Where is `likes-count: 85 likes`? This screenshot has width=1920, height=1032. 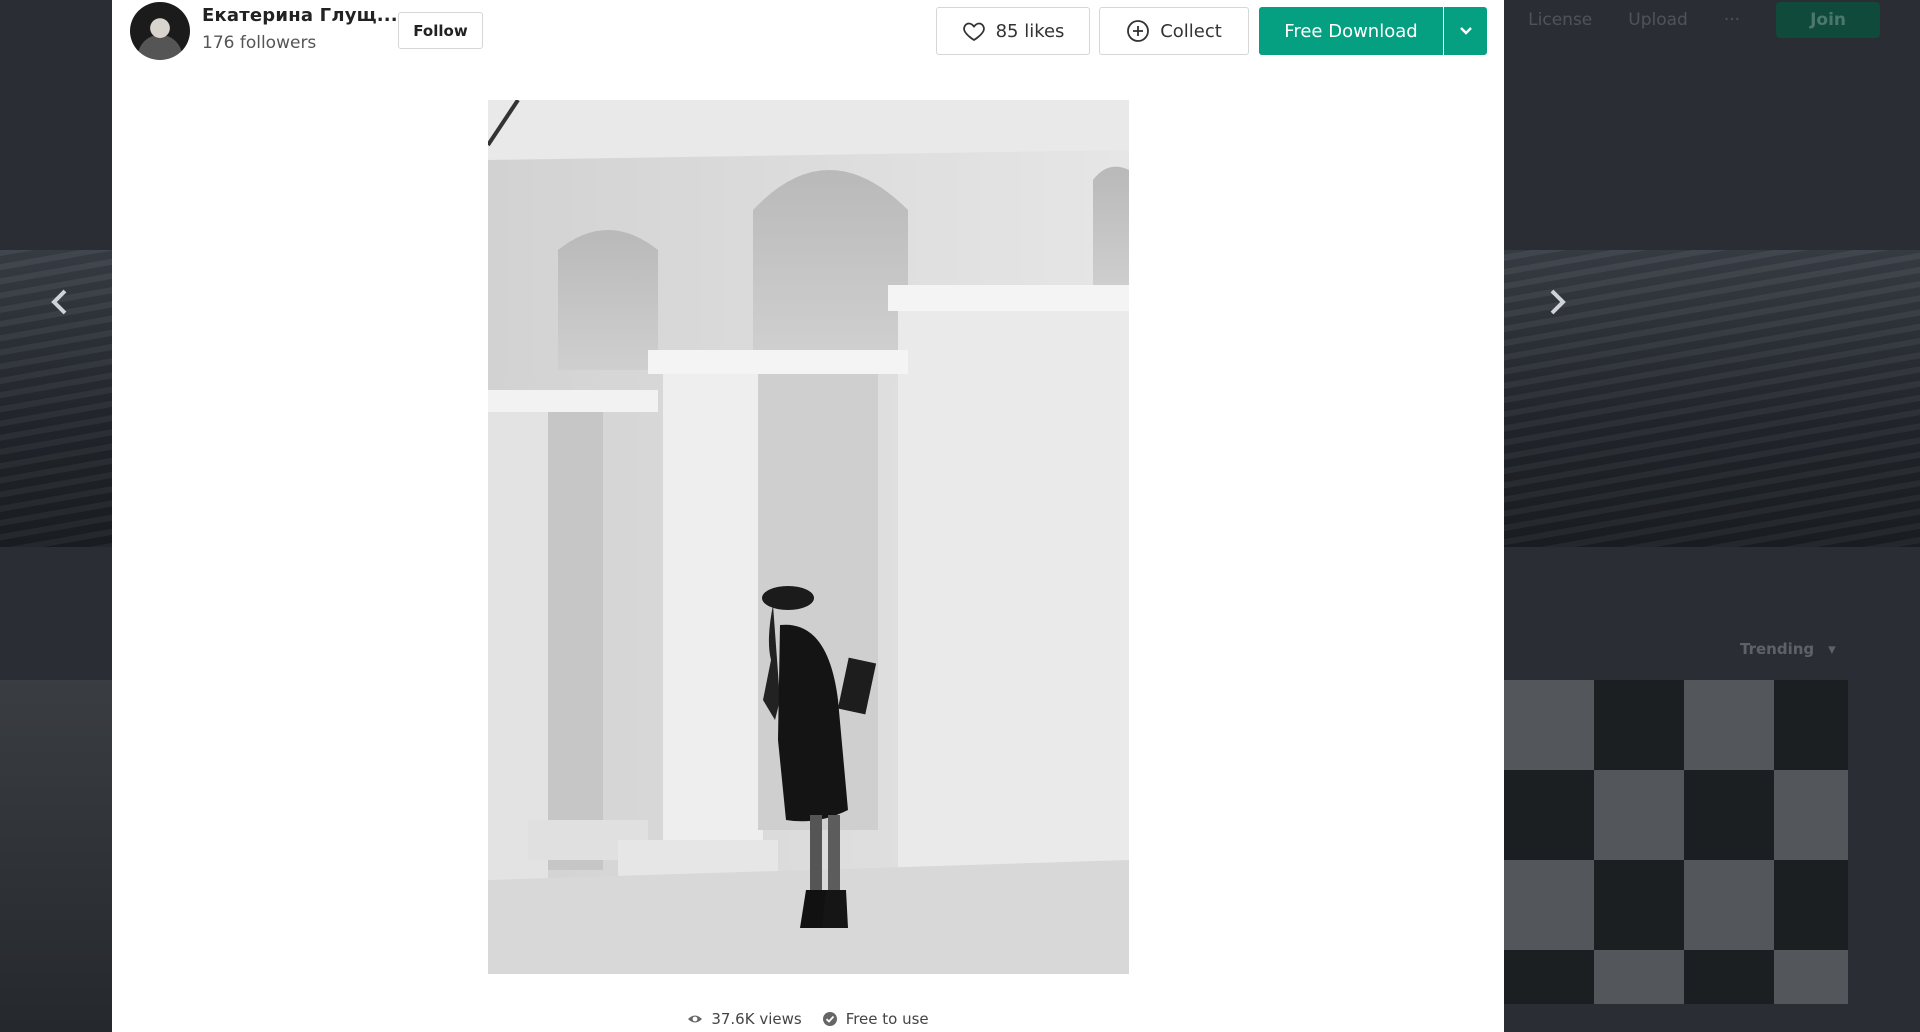 likes-count: 85 likes is located at coordinates (1030, 31).